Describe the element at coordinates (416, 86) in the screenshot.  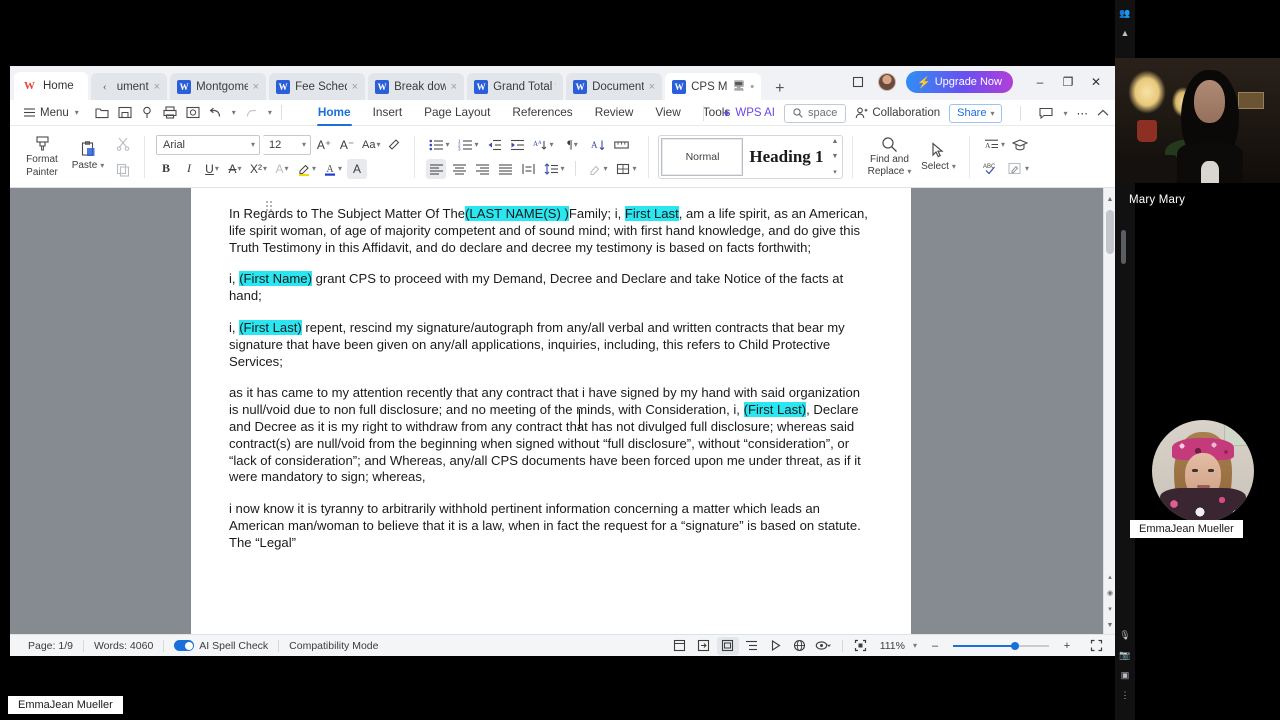
I see `document-tab: W Break dow ×` at that location.